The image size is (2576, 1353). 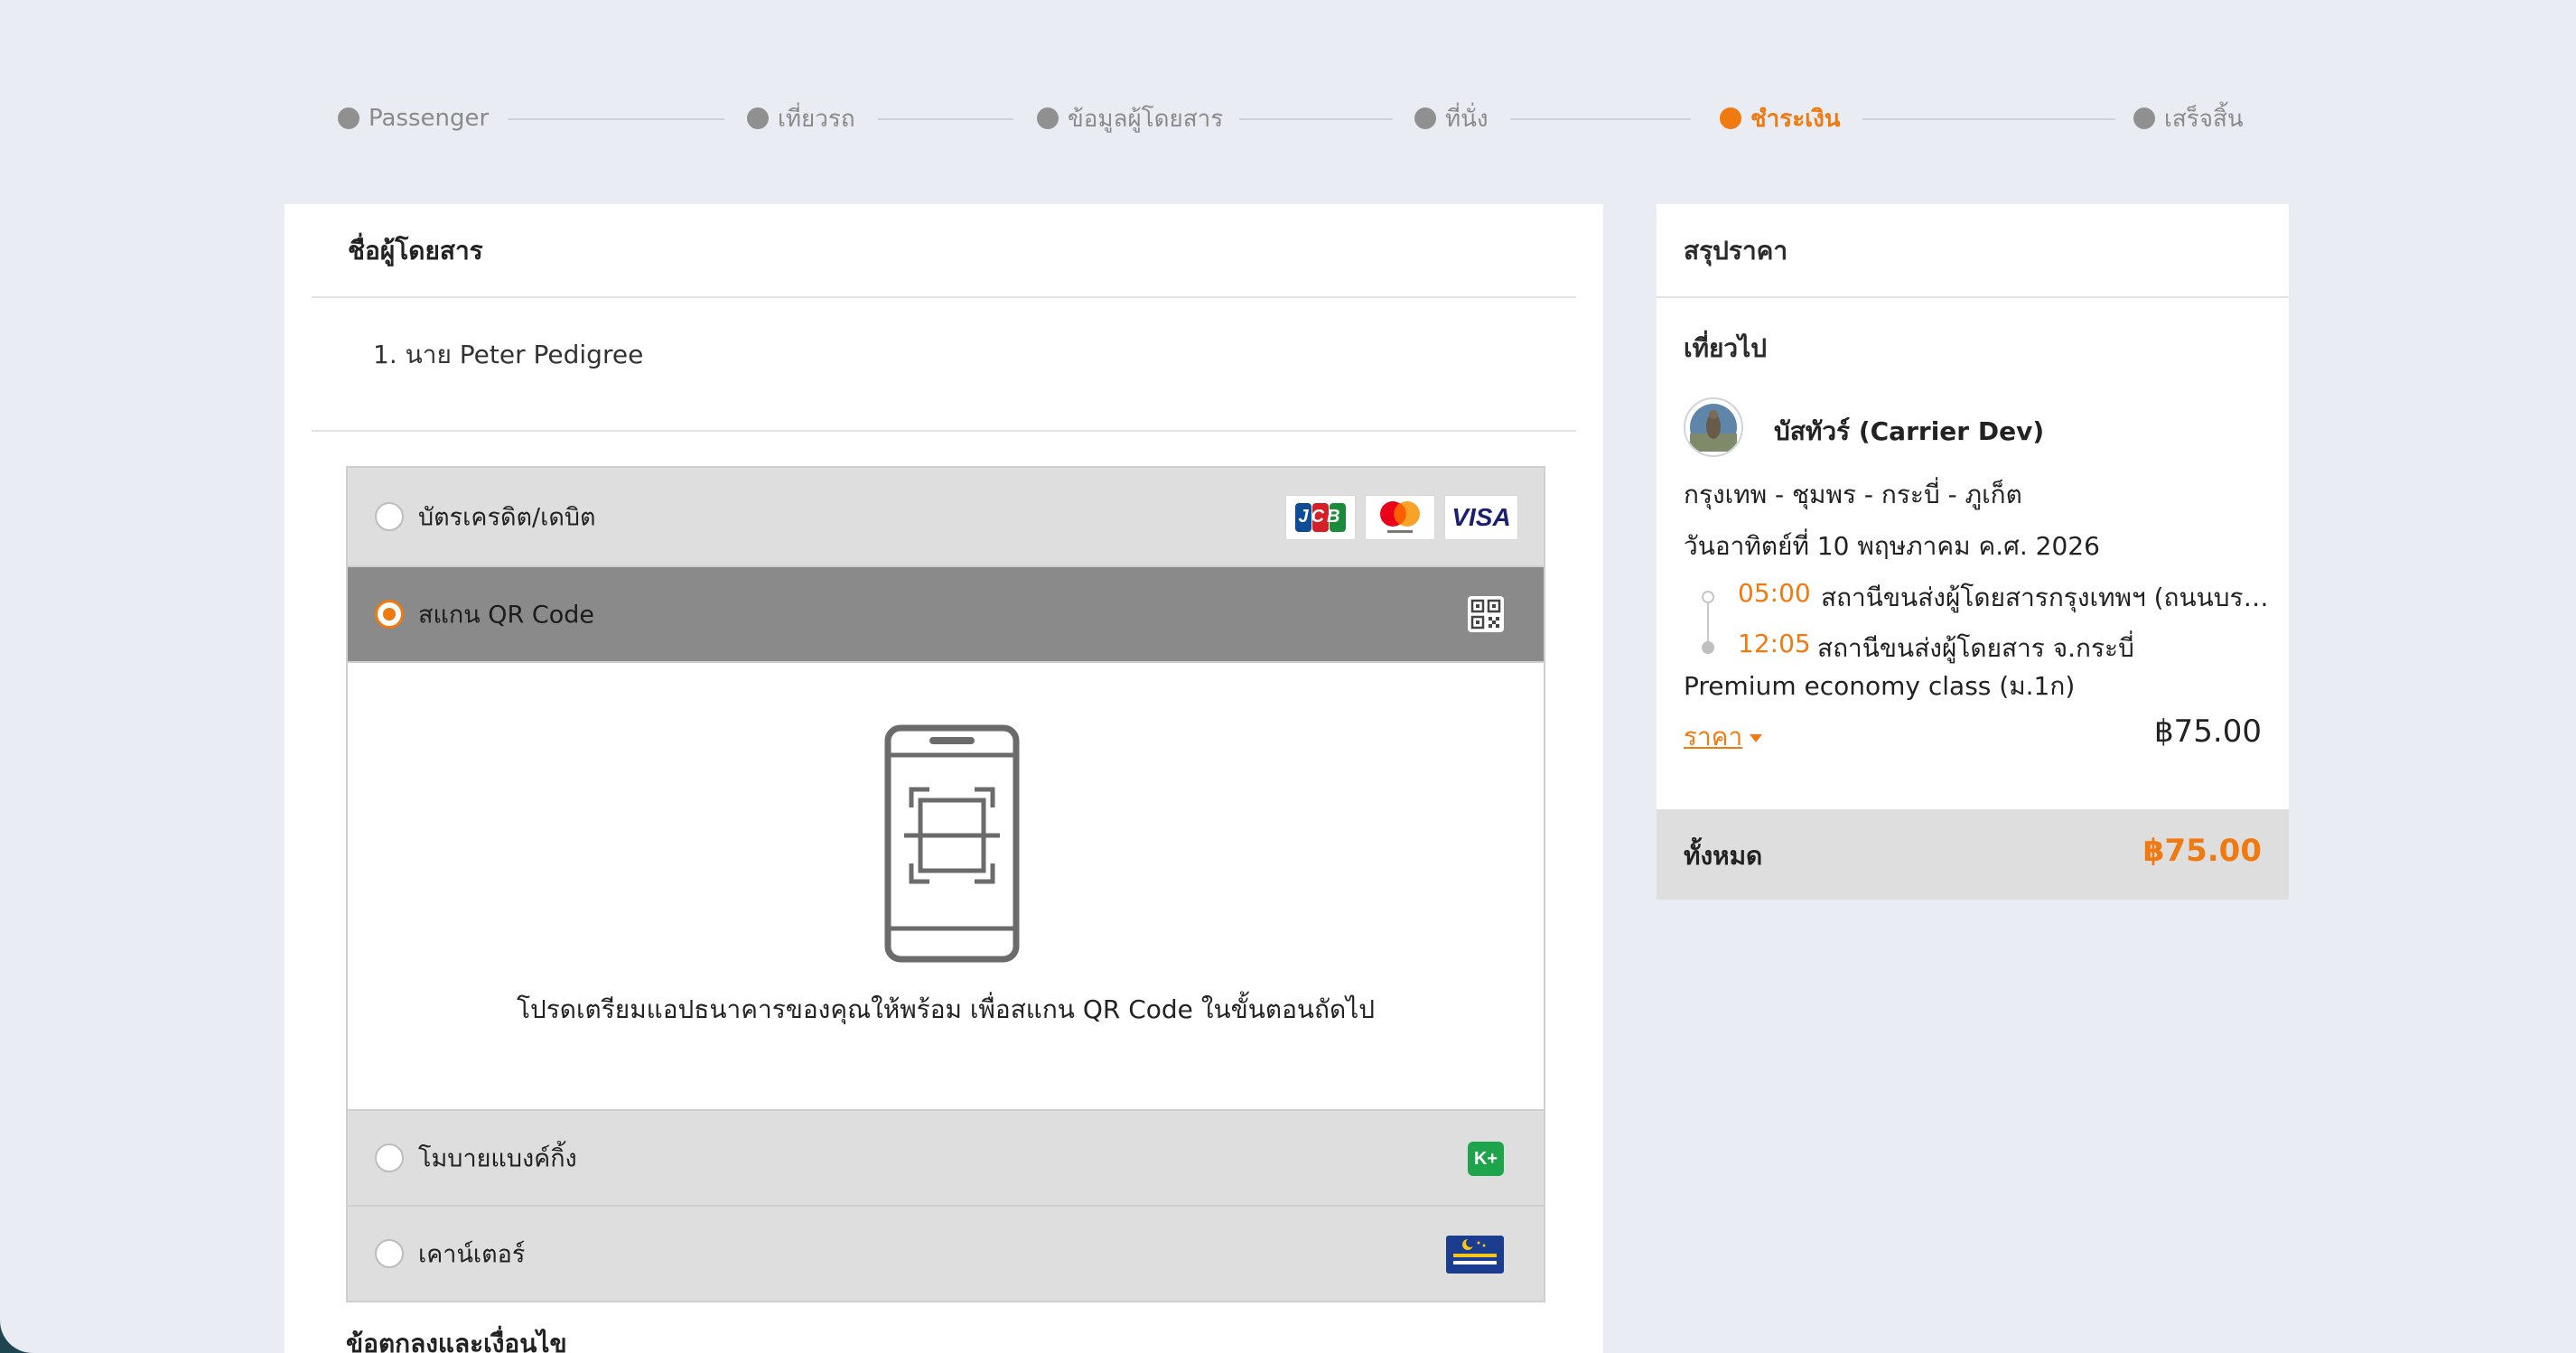 What do you see at coordinates (1756, 737) in the screenshot?
I see `caret-down-icon` at bounding box center [1756, 737].